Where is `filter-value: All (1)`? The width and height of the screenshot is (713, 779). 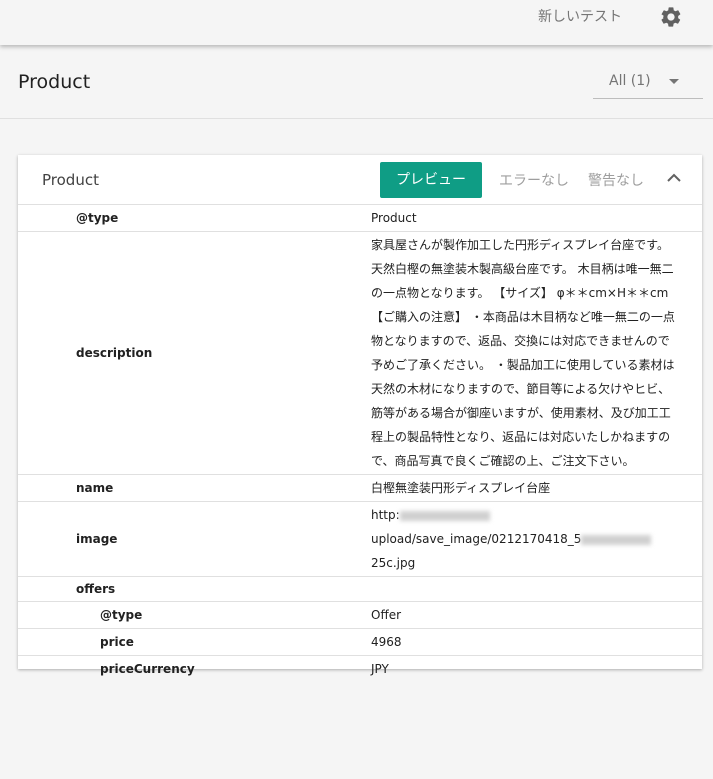 filter-value: All (1) is located at coordinates (630, 81).